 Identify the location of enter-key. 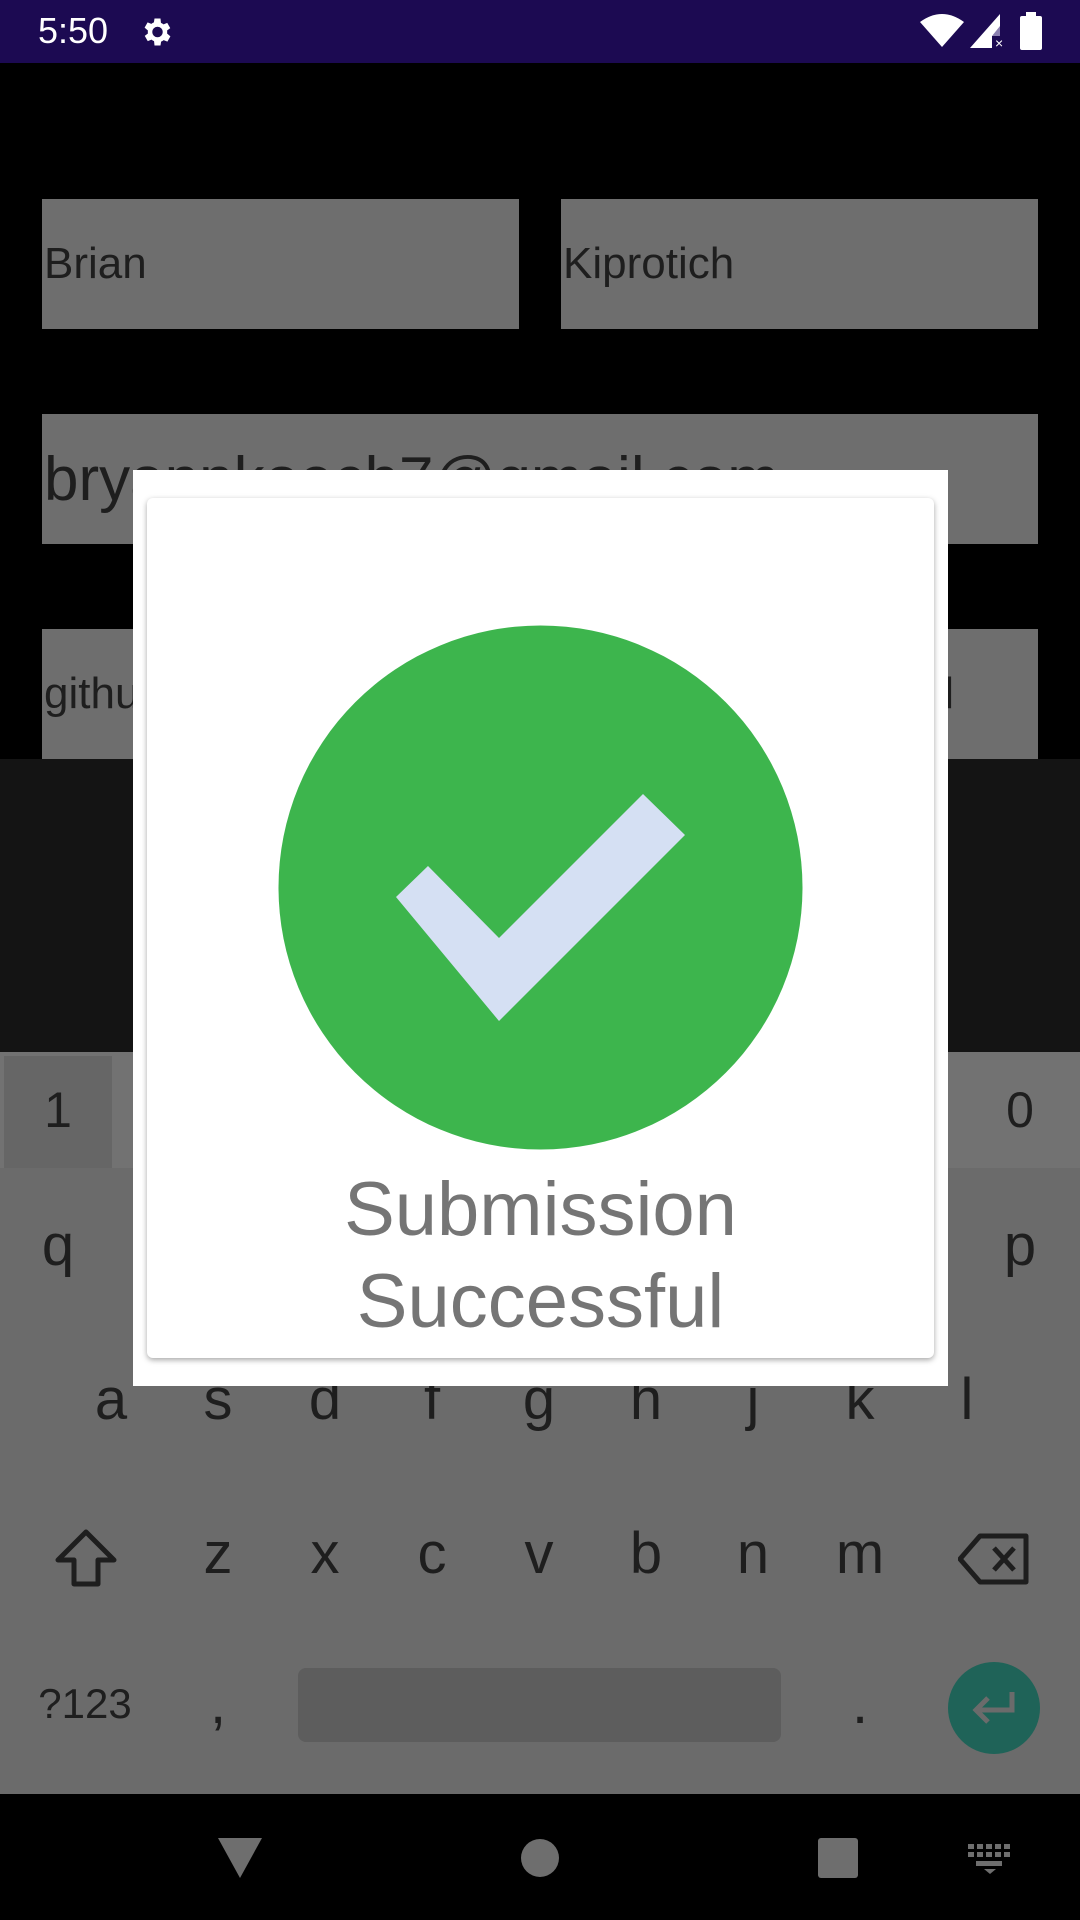
(994, 1708).